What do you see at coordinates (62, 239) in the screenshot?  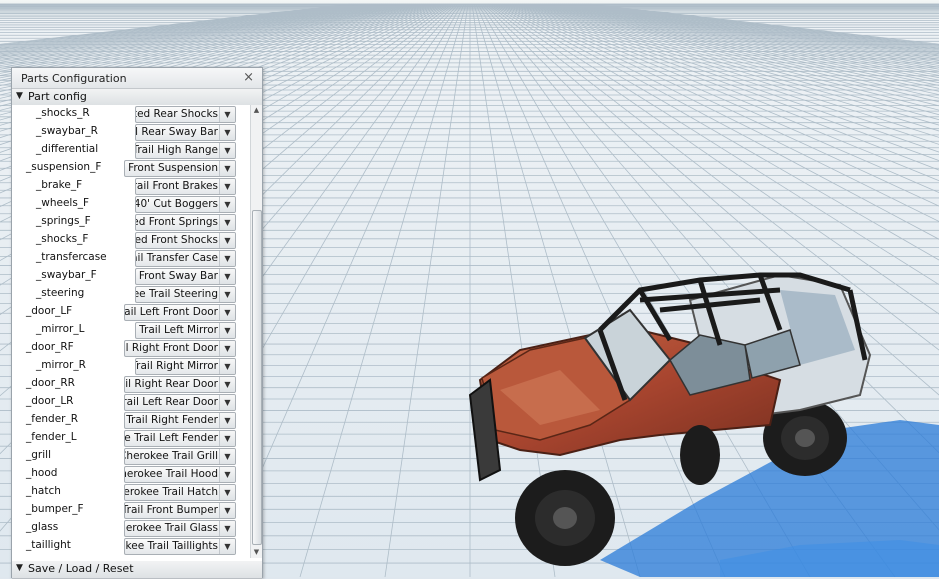 I see `part-slot-label: _shocks_F` at bounding box center [62, 239].